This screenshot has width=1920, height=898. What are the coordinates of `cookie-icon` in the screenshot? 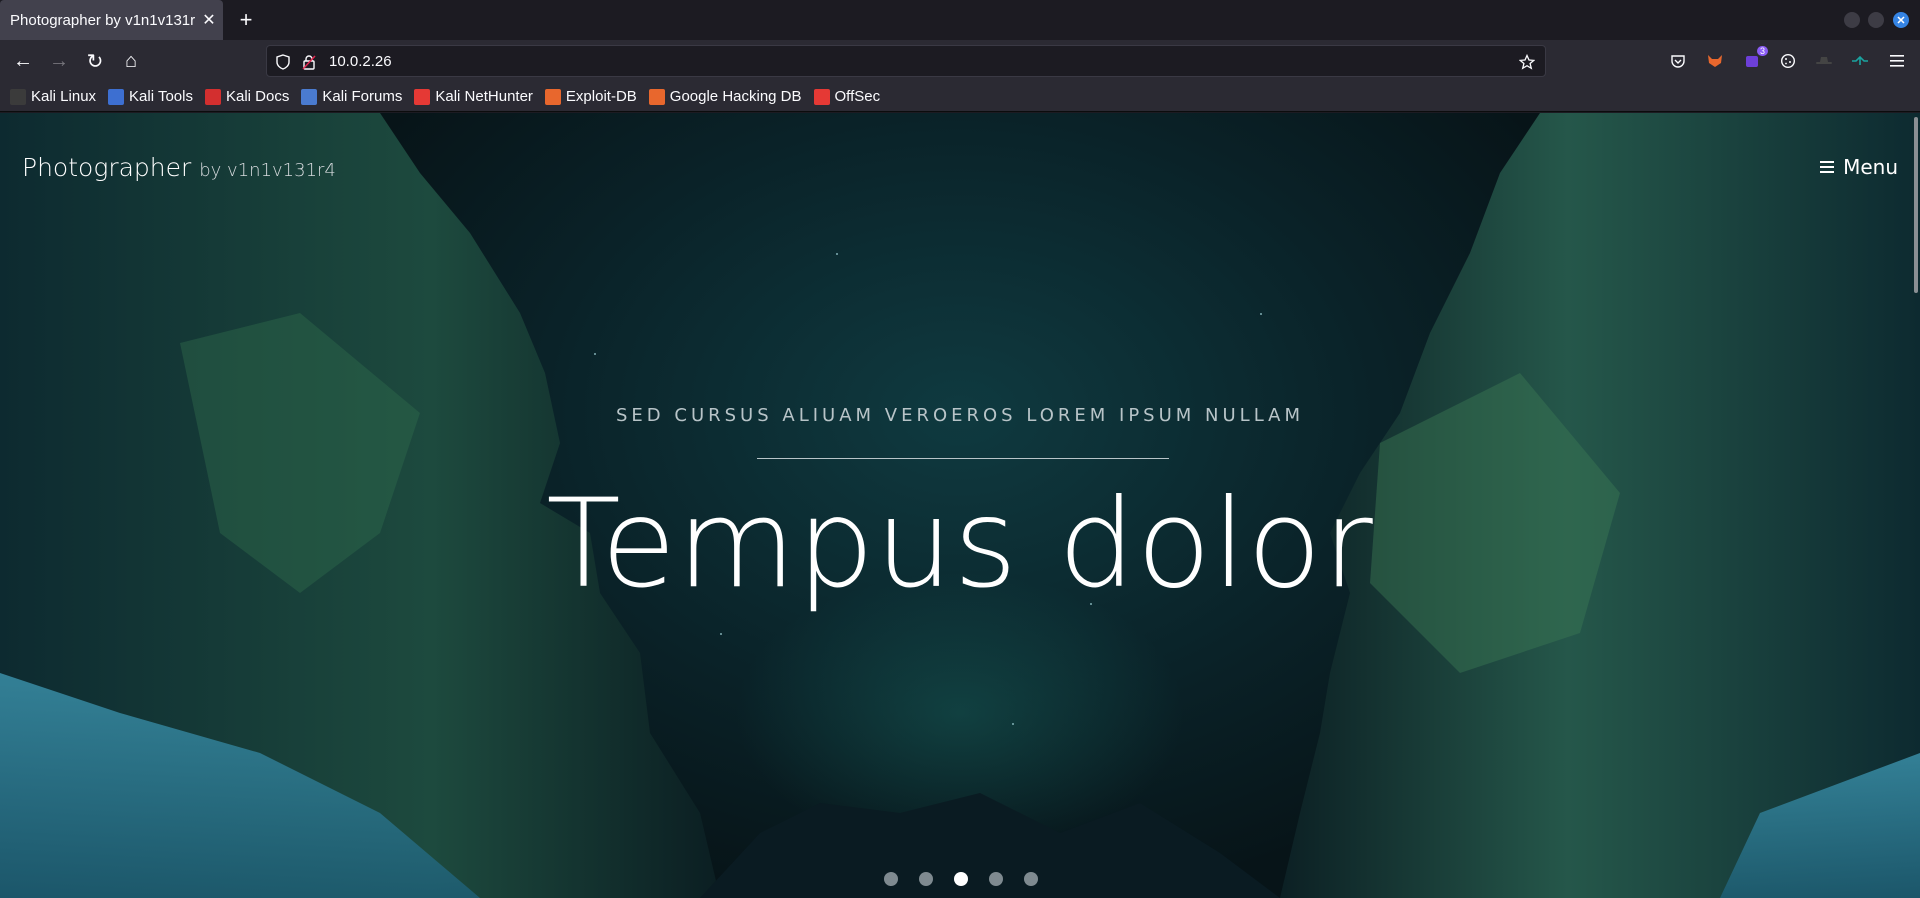 It's located at (1788, 61).